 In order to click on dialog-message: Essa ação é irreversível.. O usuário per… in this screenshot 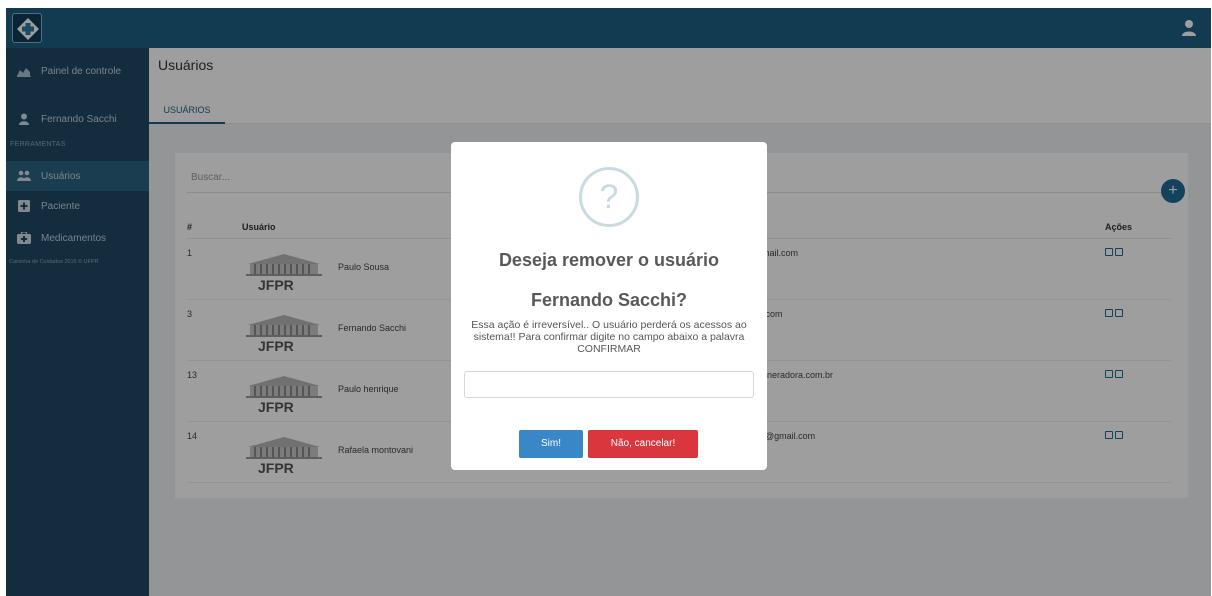, I will do `click(609, 337)`.